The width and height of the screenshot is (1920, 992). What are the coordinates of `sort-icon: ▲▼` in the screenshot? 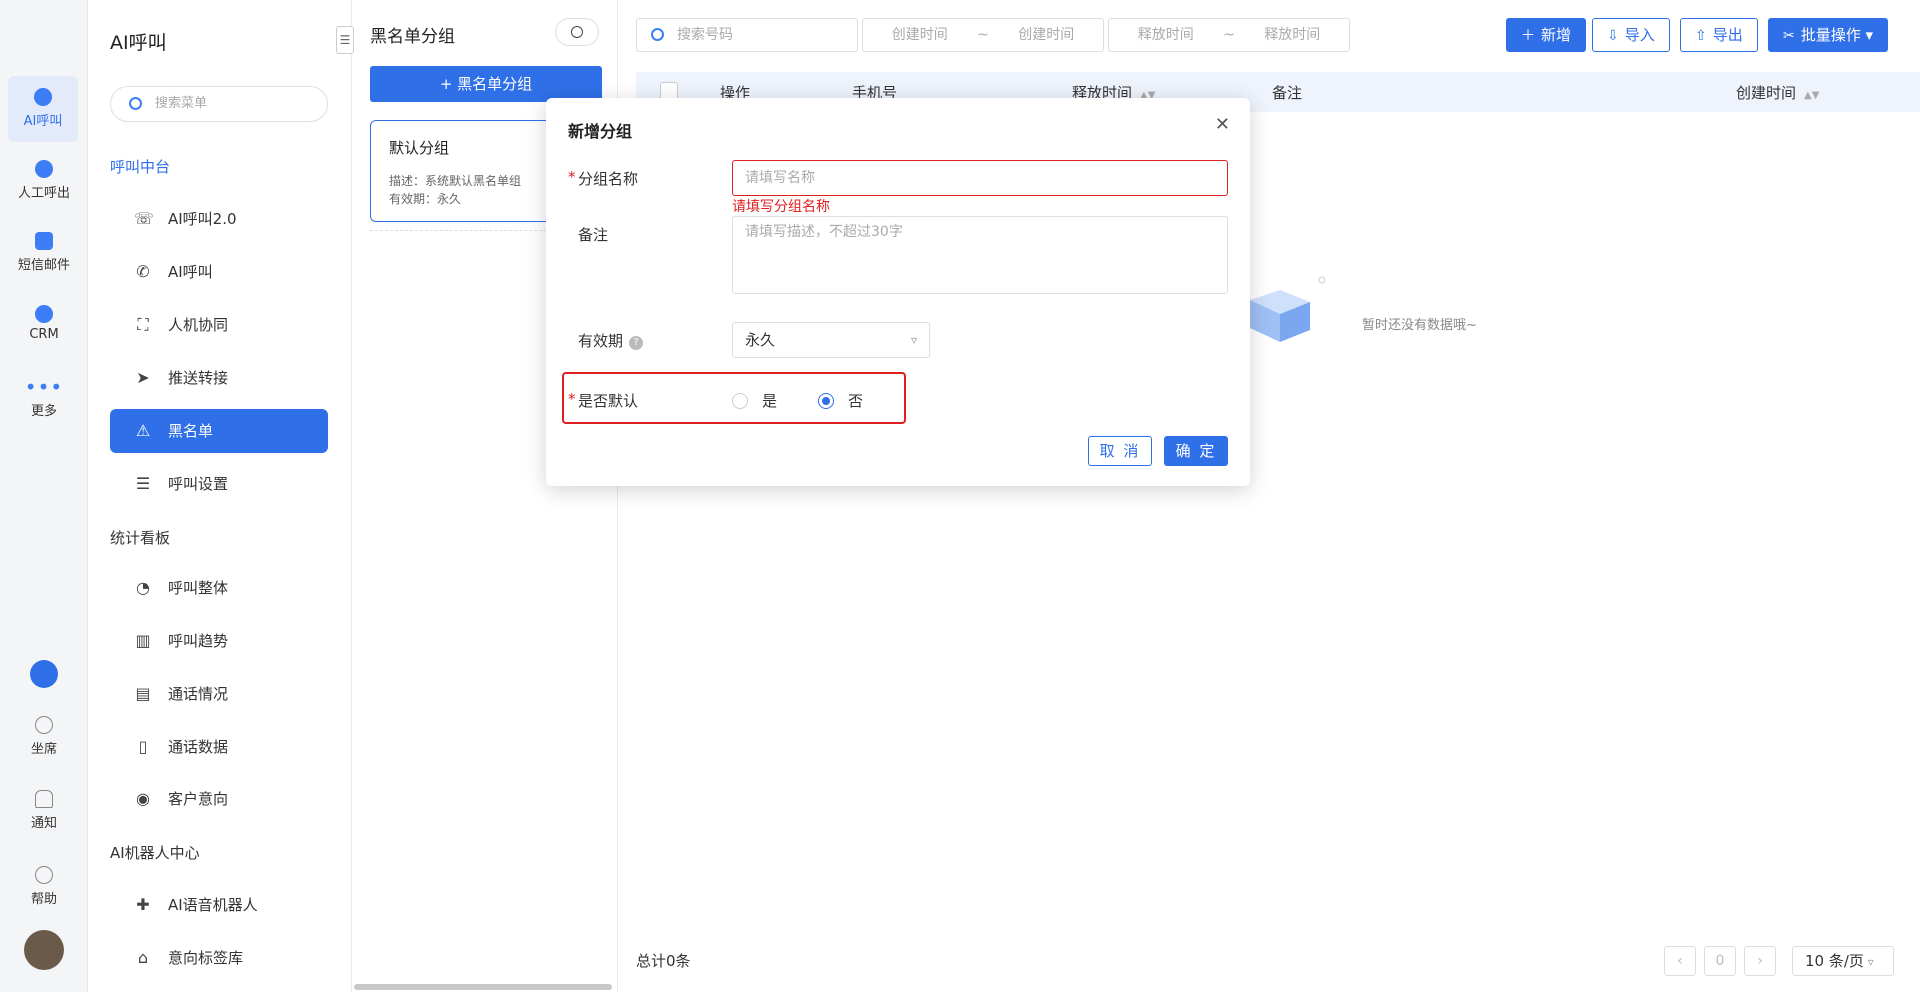 It's located at (1811, 95).